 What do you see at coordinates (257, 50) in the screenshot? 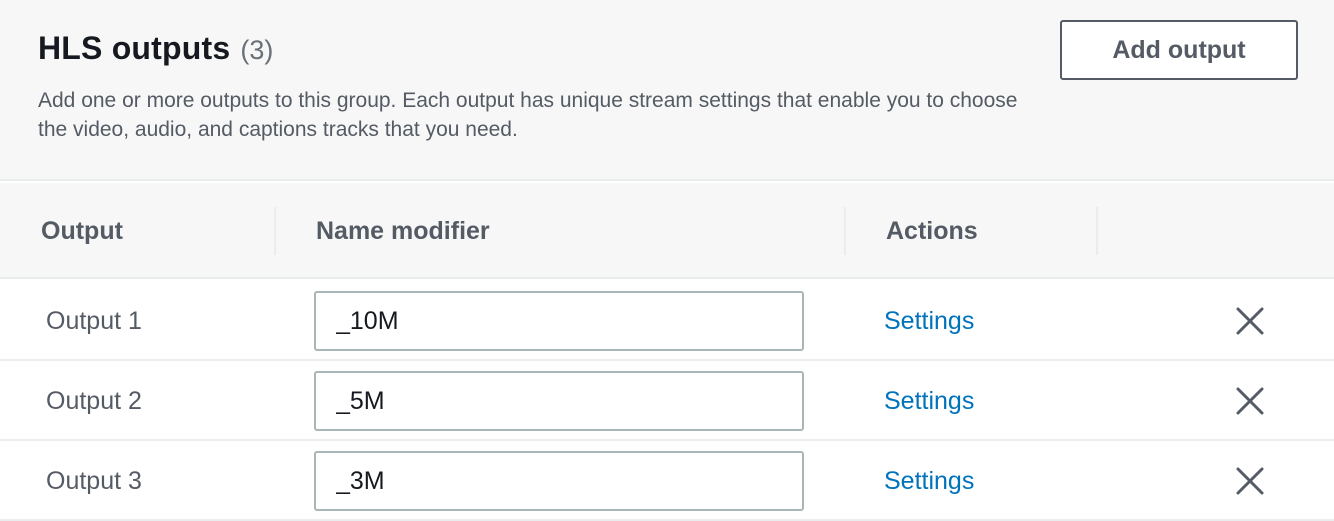
I see `output-count: (3)` at bounding box center [257, 50].